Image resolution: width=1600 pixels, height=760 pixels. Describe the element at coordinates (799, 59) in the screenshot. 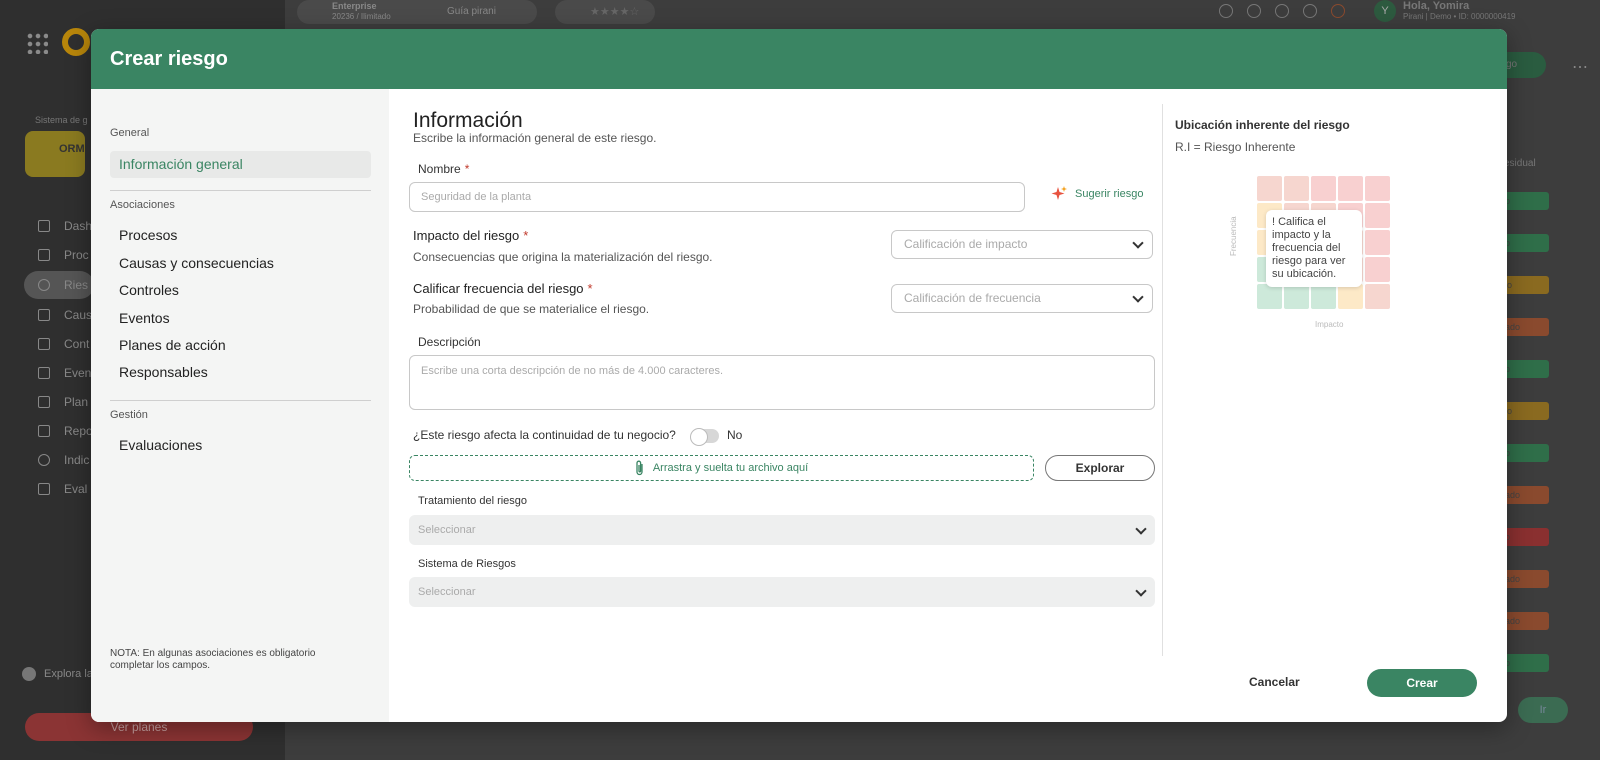

I see `modal-header: Crear riesgo` at that location.